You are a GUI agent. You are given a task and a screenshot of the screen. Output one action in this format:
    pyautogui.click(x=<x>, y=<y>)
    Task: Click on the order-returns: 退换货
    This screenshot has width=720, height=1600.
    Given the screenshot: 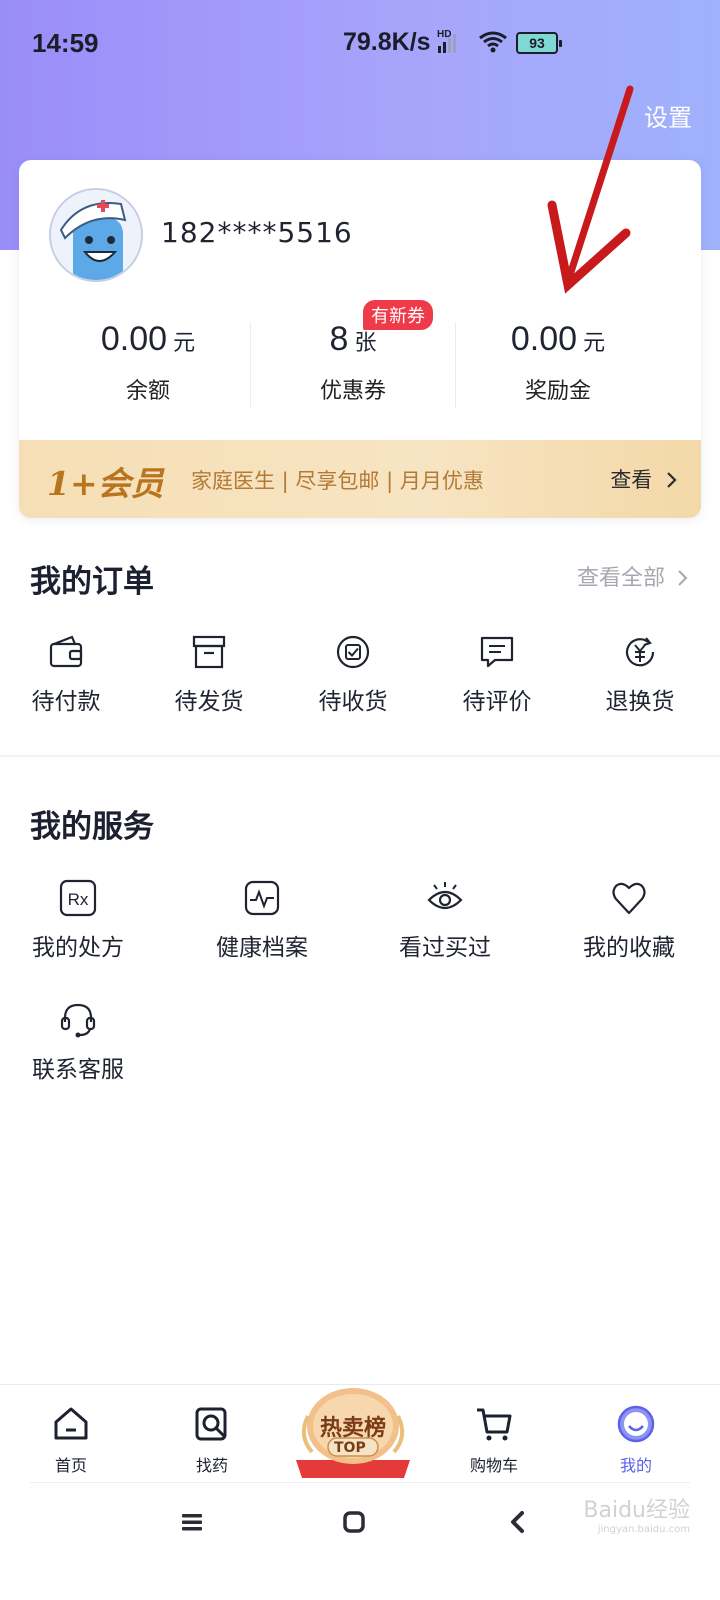 What is the action you would take?
    pyautogui.click(x=640, y=674)
    